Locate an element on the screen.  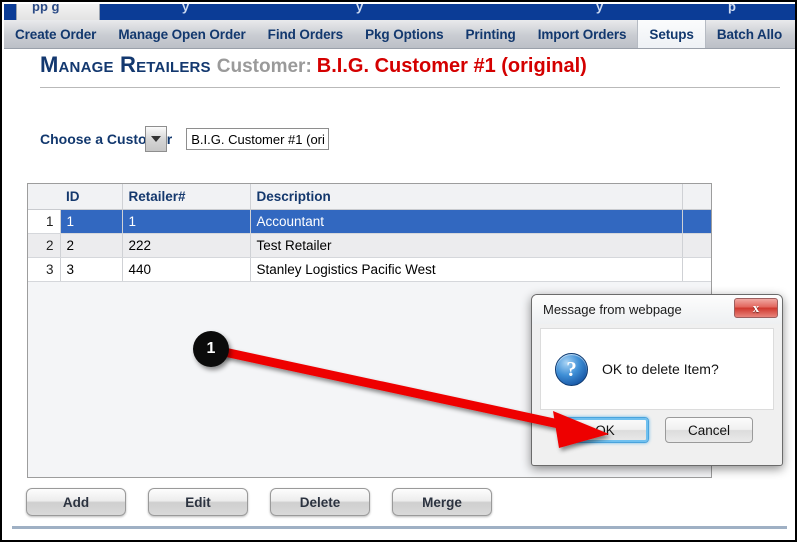
cell-retailer: 222 is located at coordinates (185, 245).